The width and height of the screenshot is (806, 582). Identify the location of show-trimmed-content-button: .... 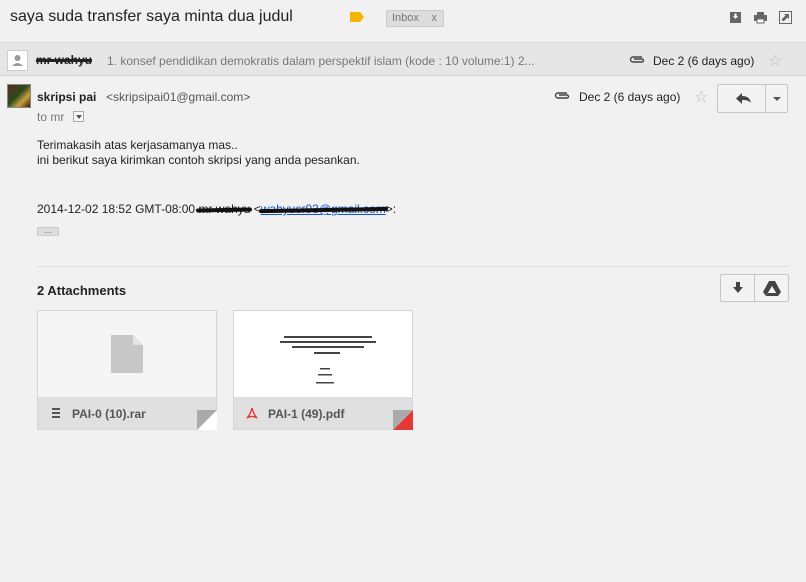
(48, 231).